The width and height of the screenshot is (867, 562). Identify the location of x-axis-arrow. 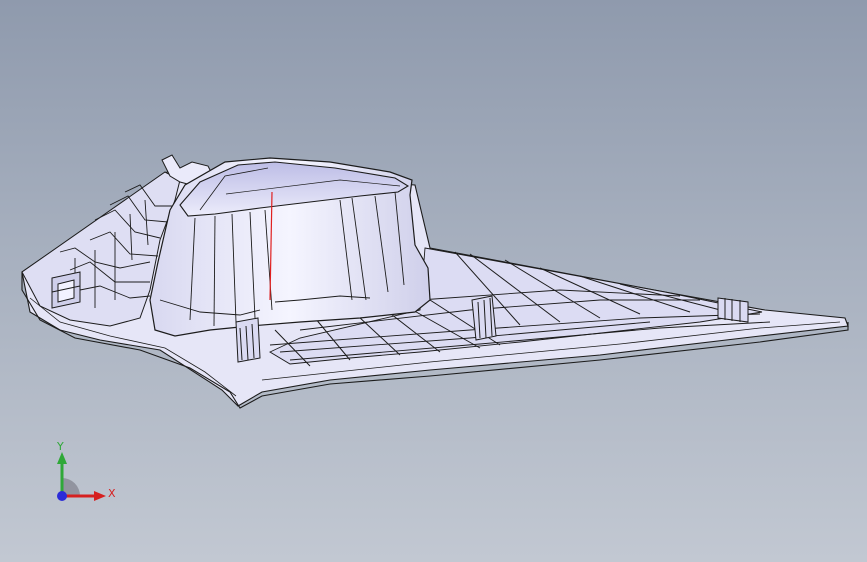
(100, 496).